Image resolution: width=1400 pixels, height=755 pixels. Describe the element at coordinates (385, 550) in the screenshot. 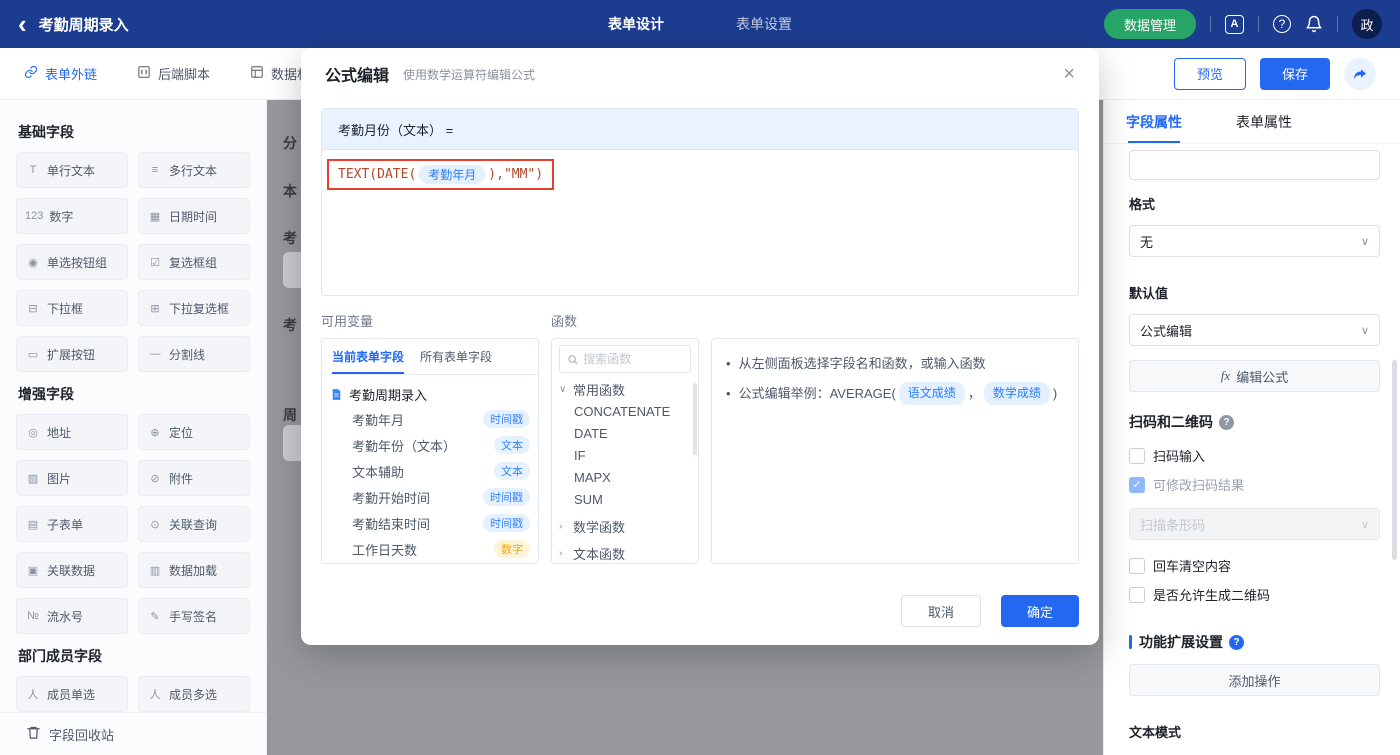

I see `variable-name: 工作日天数` at that location.